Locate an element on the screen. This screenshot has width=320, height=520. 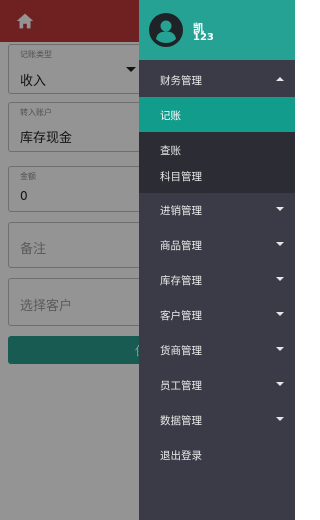
submenu-subjects-label: 科目管理 is located at coordinates (181, 177).